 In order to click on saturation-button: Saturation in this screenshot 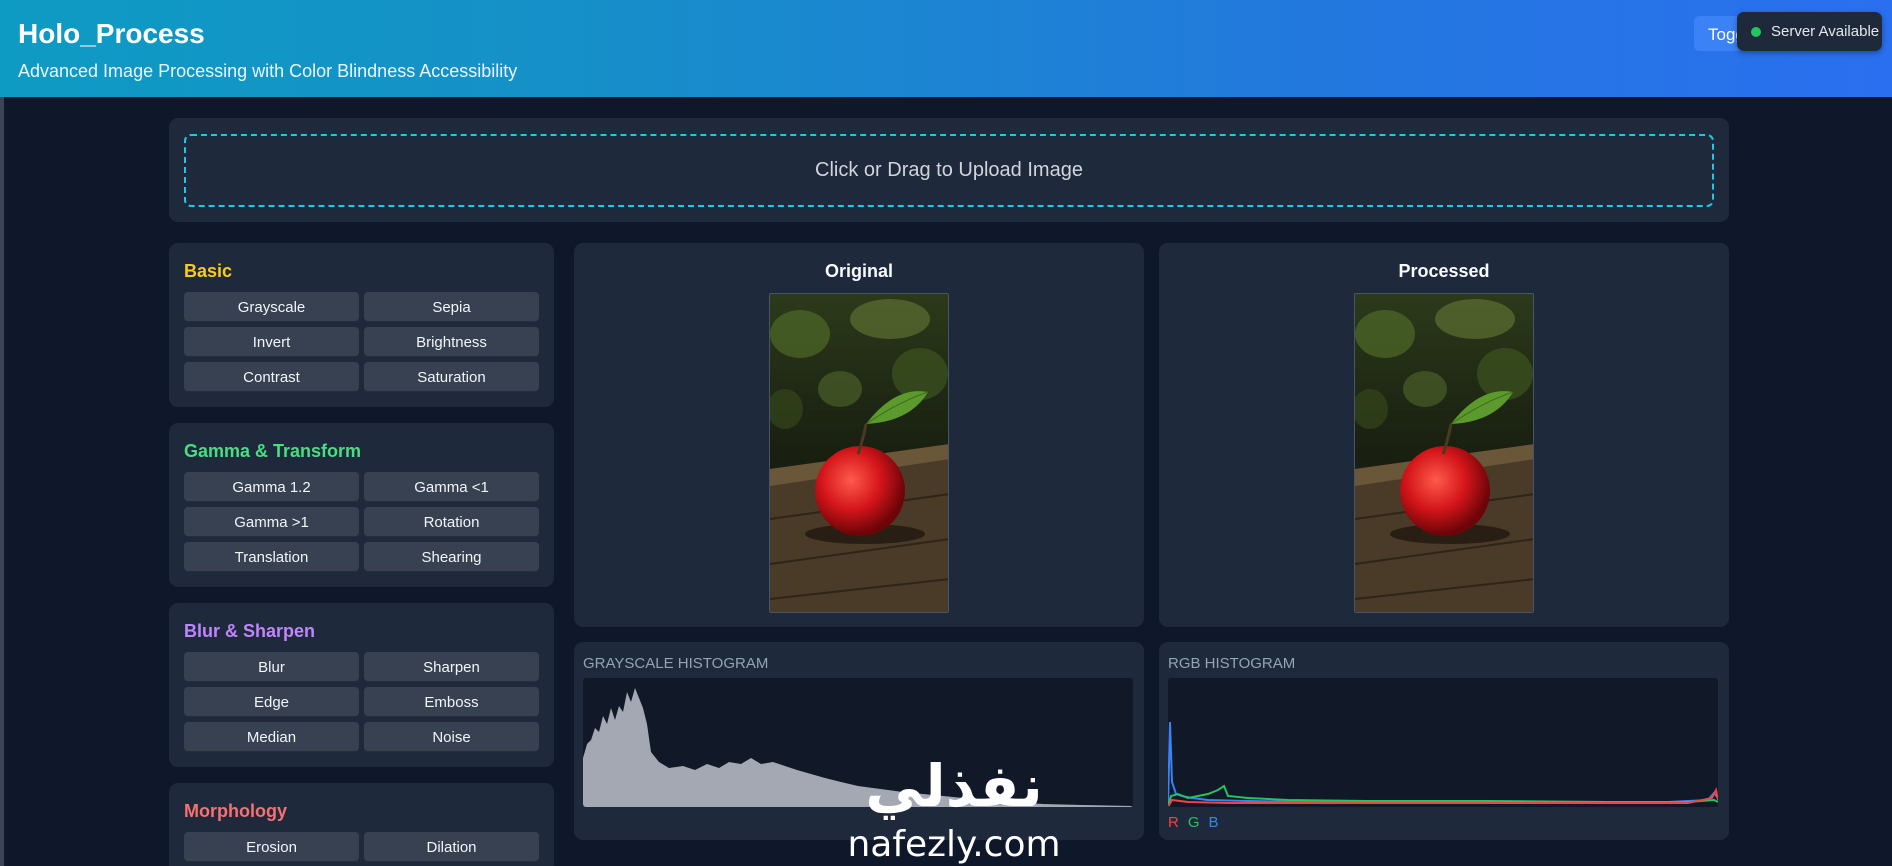, I will do `click(451, 377)`.